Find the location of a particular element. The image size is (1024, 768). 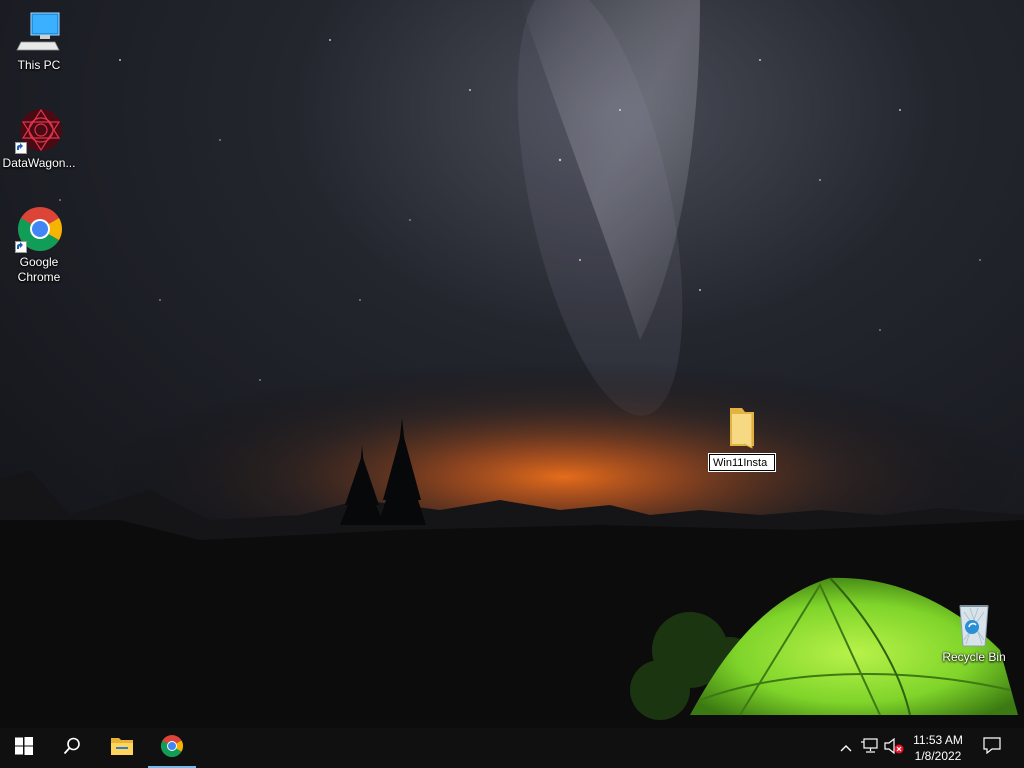

recycle-bin-icon is located at coordinates (974, 624).